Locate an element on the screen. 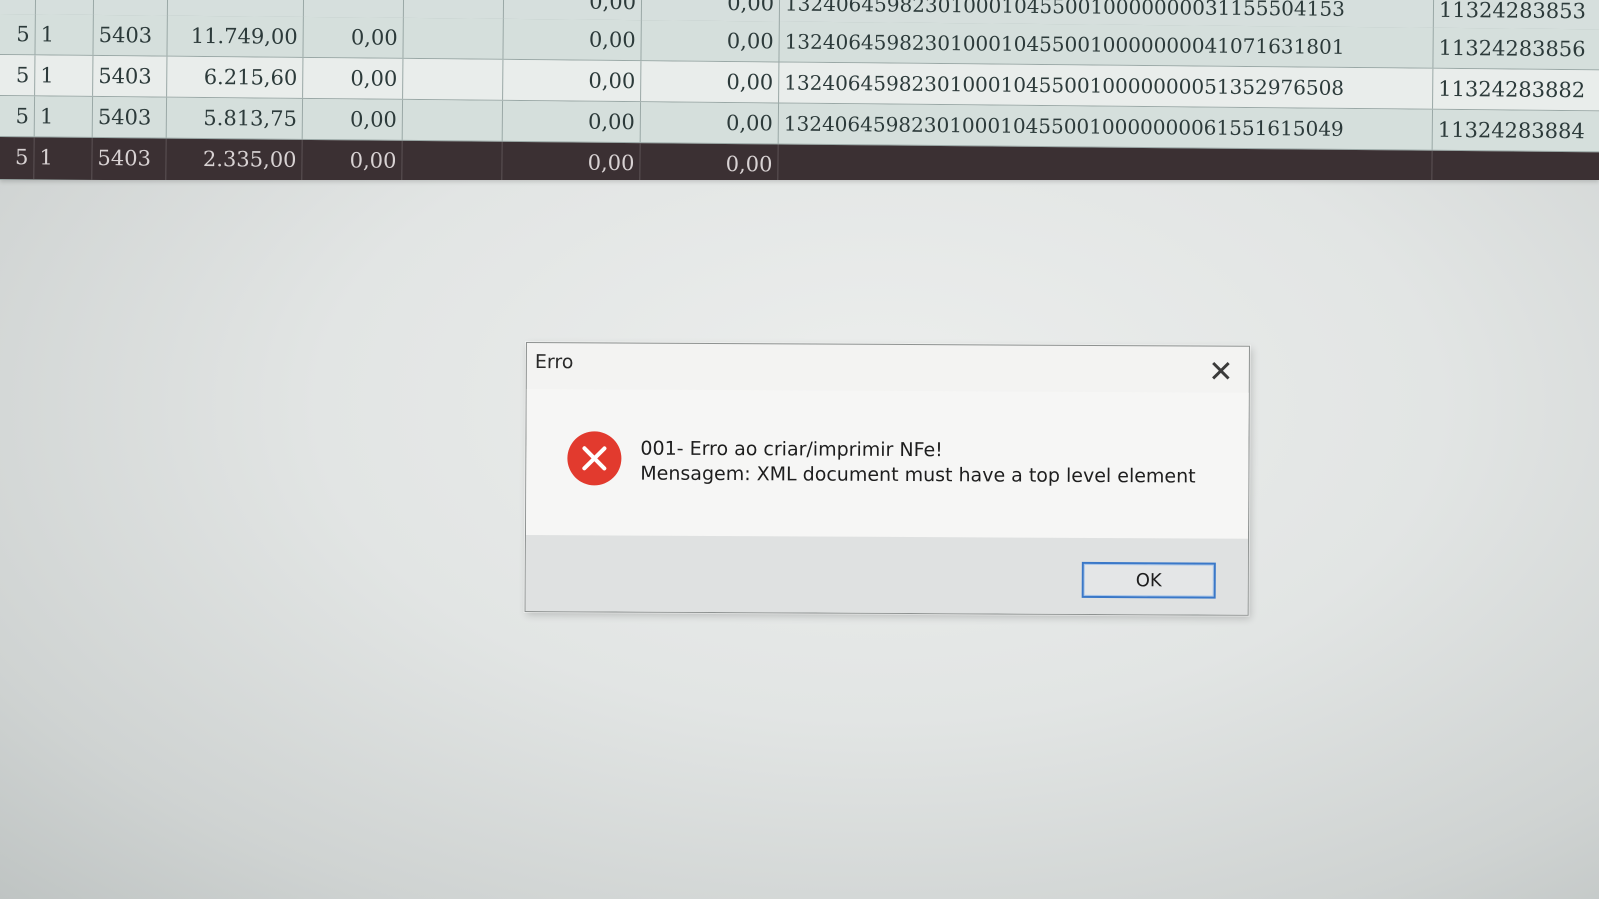 This screenshot has width=1599, height=899. grid-cell: 11324283884 is located at coordinates (1511, 130).